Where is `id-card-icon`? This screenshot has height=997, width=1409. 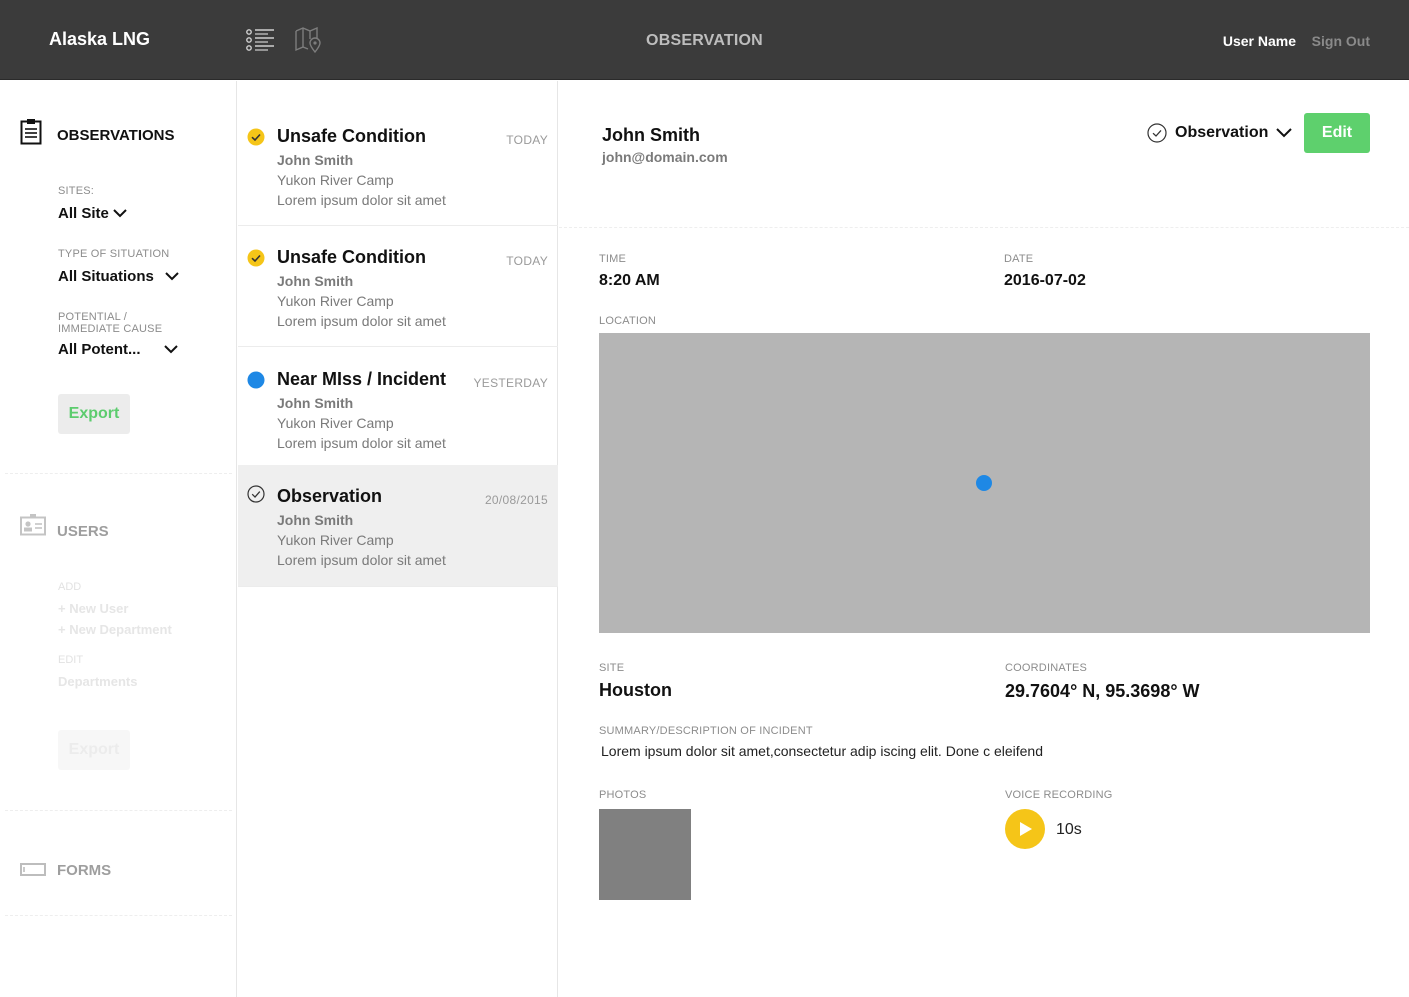
id-card-icon is located at coordinates (33, 525).